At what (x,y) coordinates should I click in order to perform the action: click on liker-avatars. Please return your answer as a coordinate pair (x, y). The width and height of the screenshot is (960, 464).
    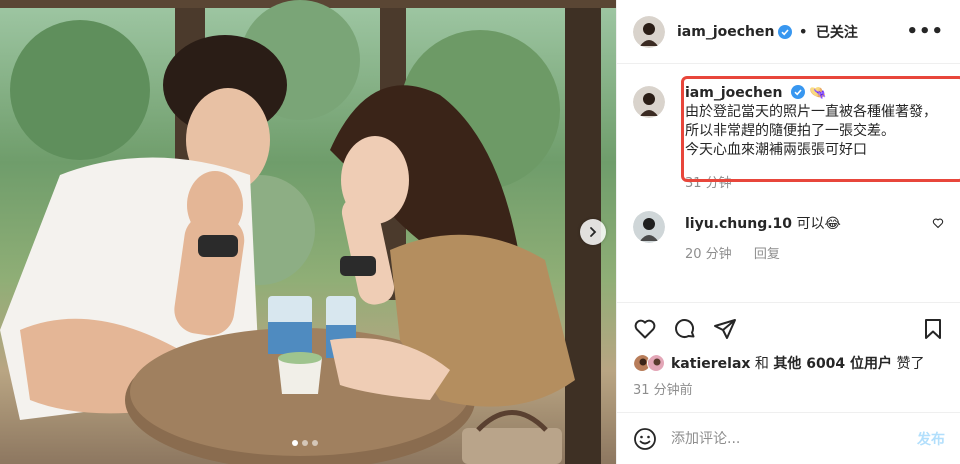
    Looking at the image, I should click on (649, 363).